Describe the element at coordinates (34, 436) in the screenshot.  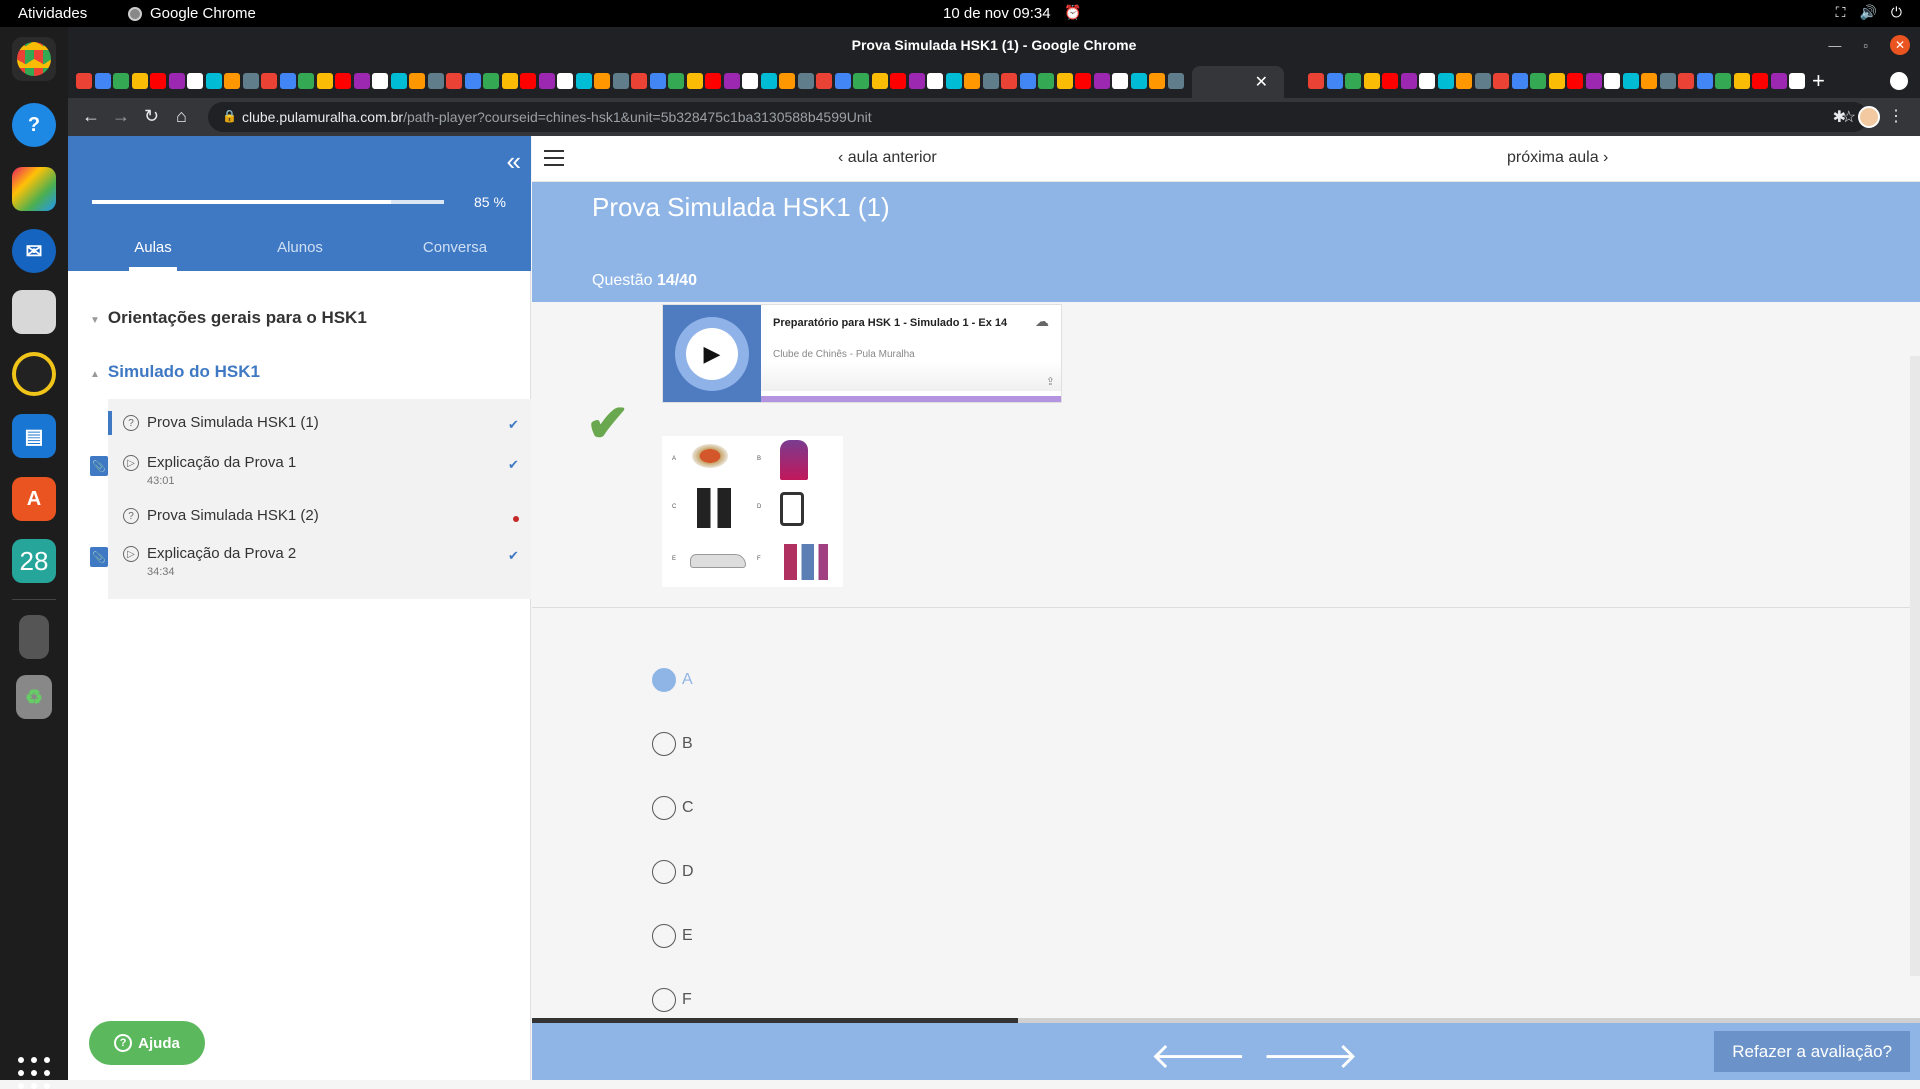
I see `writer-dock-icon: ▤` at that location.